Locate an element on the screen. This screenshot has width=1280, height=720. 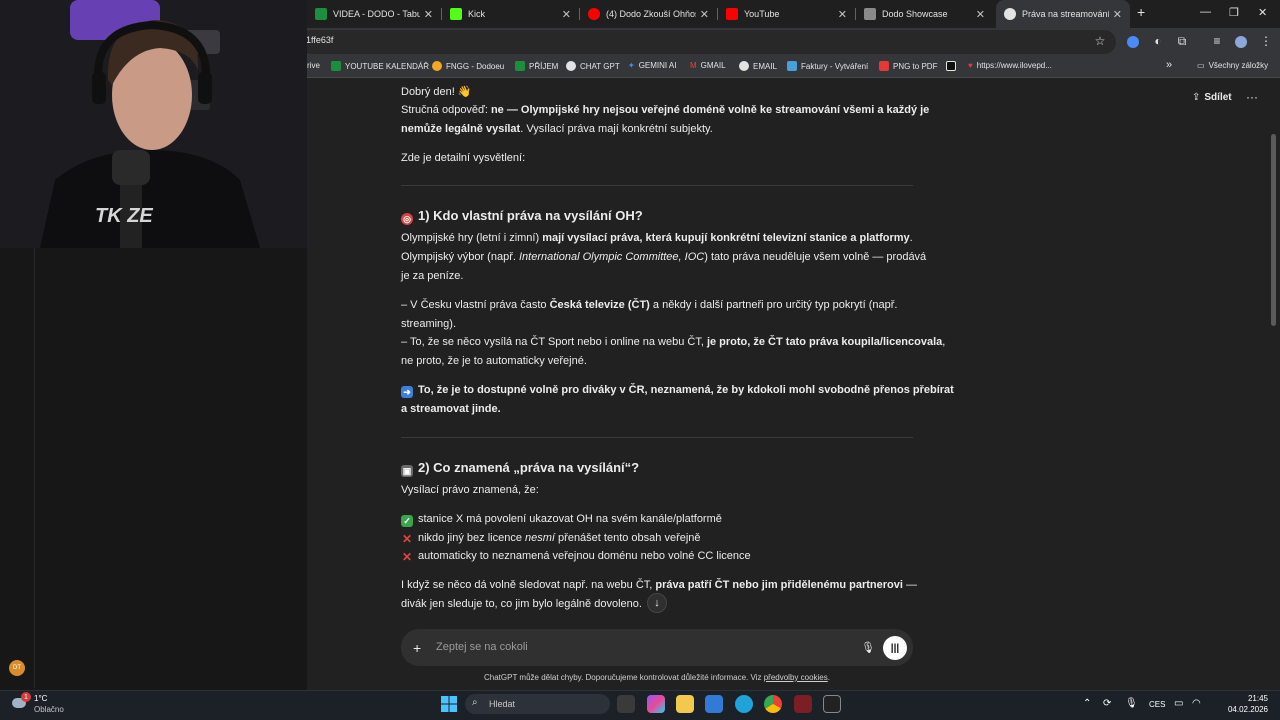
copilot-icon is located at coordinates (656, 704).